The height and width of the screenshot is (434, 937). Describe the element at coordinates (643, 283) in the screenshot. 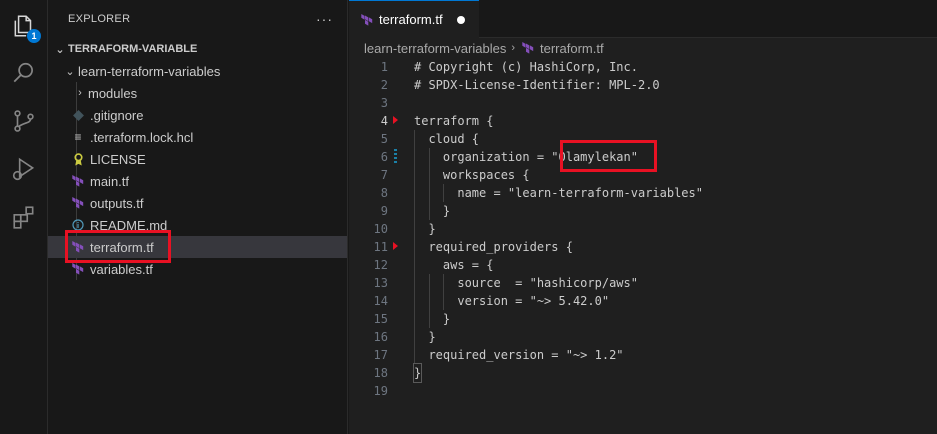

I see `code-line: 13 source = "hashicorp/aws"` at that location.